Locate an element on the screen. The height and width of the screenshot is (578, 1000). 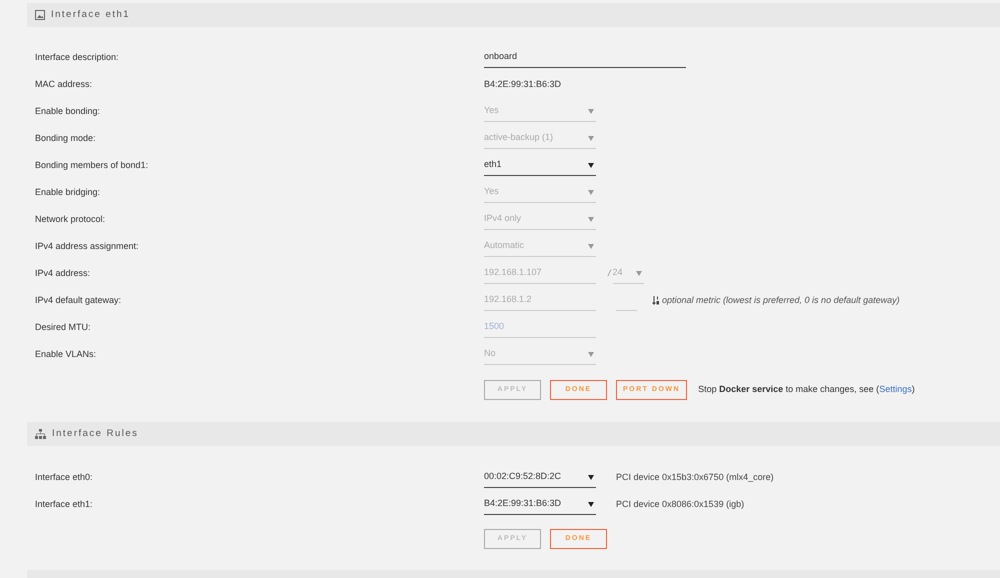
field-label: IPv4 address assignment: is located at coordinates (87, 246).